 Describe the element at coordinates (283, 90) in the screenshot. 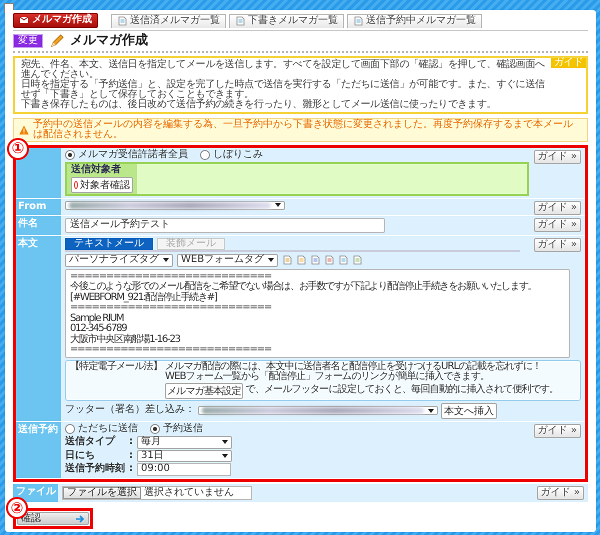

I see `info-text: 日時を指定する「予約送信」と、設定を完了した時点で送信を実行する「ただちに送信」が可能です。また、すぐに送信せず「下書き」として保存しておくこともできます。` at that location.